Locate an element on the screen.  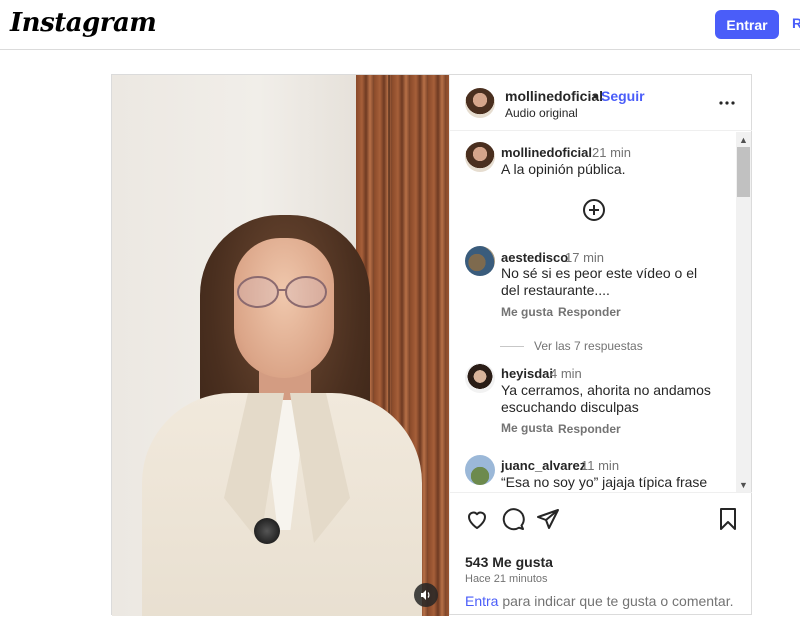
audio-label: Audio original is located at coordinates (541, 113).